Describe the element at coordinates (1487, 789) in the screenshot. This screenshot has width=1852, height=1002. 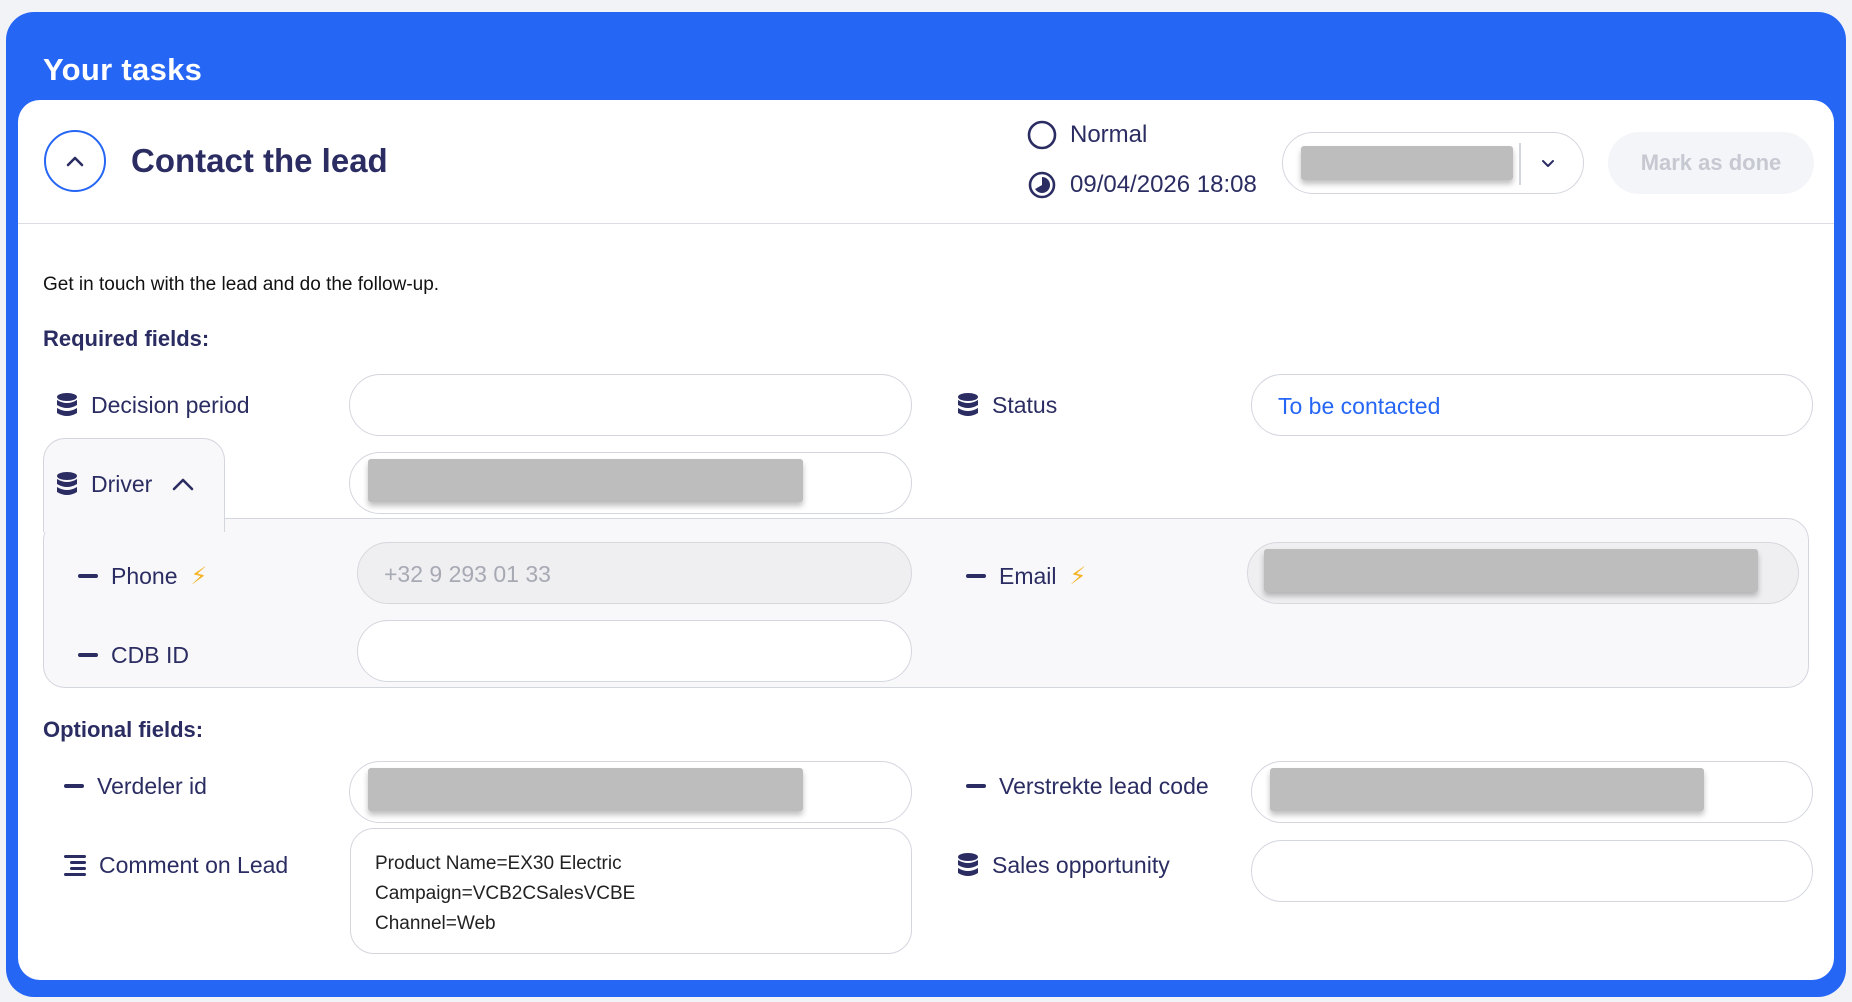
I see `redacted-lead-code` at that location.